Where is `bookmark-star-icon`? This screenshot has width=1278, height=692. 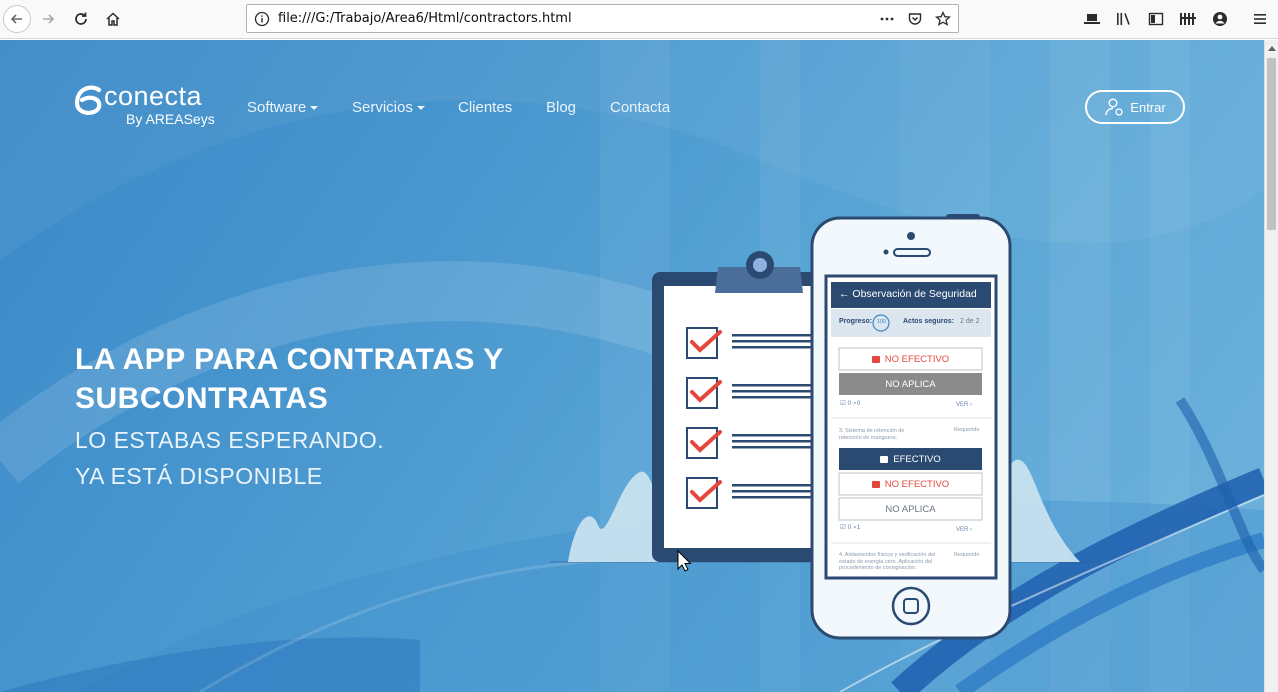 bookmark-star-icon is located at coordinates (943, 19).